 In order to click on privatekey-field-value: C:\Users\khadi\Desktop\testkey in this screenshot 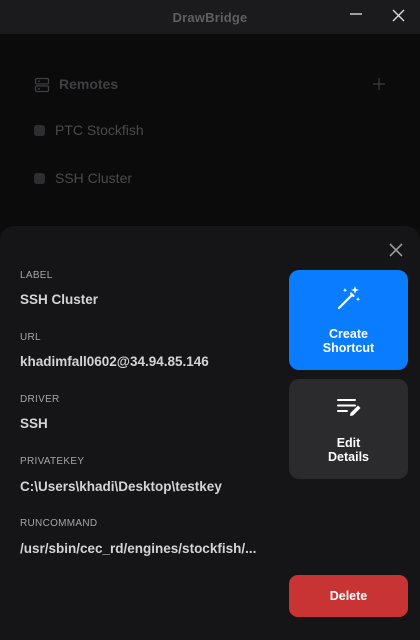, I will do `click(121, 486)`.